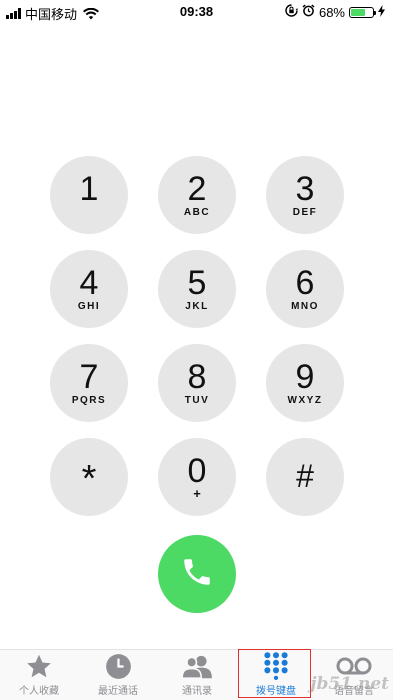 Image resolution: width=393 pixels, height=700 pixels. I want to click on key-hash: #, so click(305, 477).